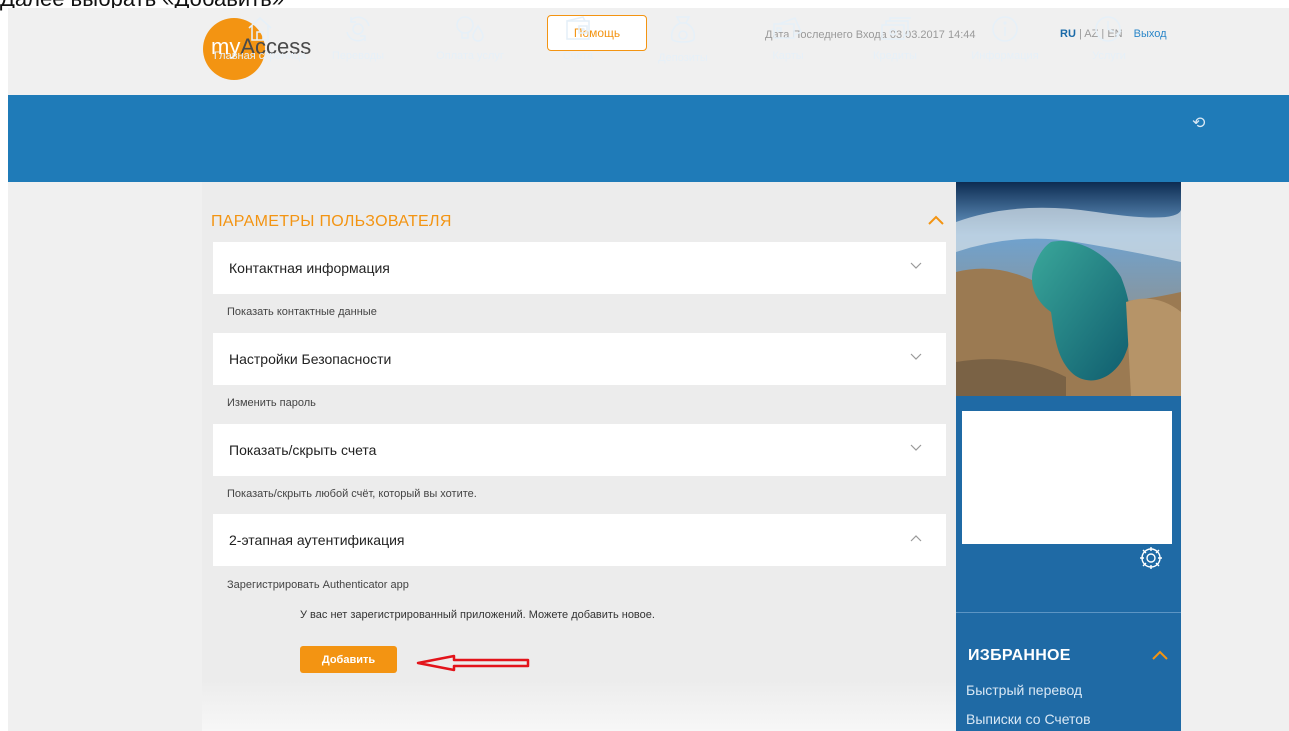 This screenshot has height=731, width=1289. Describe the element at coordinates (578, 43) in the screenshot. I see `nav-item-accounts: Счета` at that location.